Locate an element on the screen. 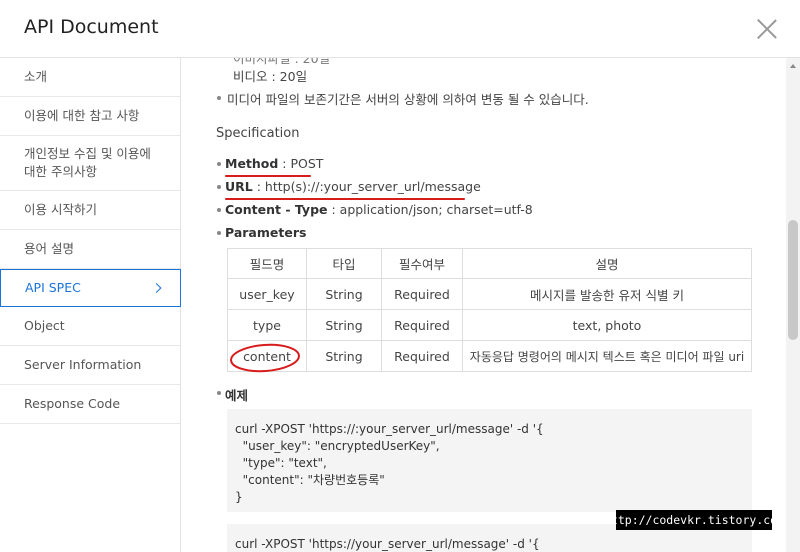 The height and width of the screenshot is (552, 800). sidebar-item-usage-notes: 이용에 대한 참고 사항 is located at coordinates (90, 116).